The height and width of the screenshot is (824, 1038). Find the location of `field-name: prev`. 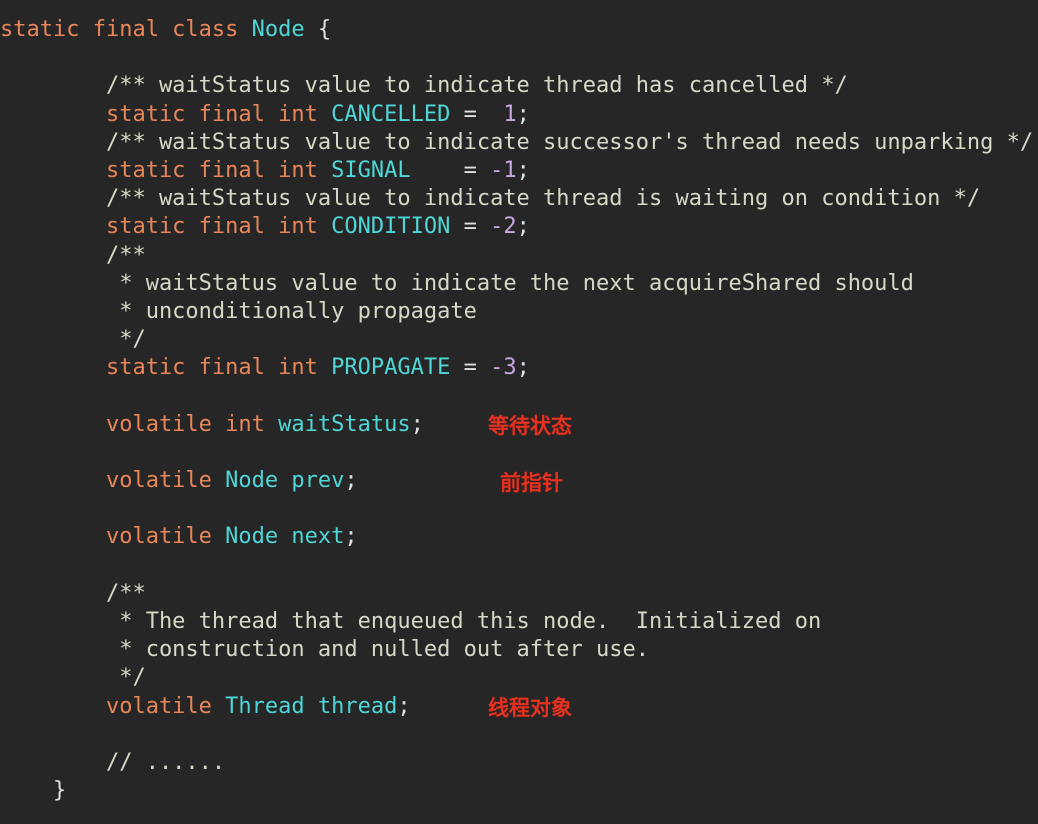

field-name: prev is located at coordinates (318, 480).